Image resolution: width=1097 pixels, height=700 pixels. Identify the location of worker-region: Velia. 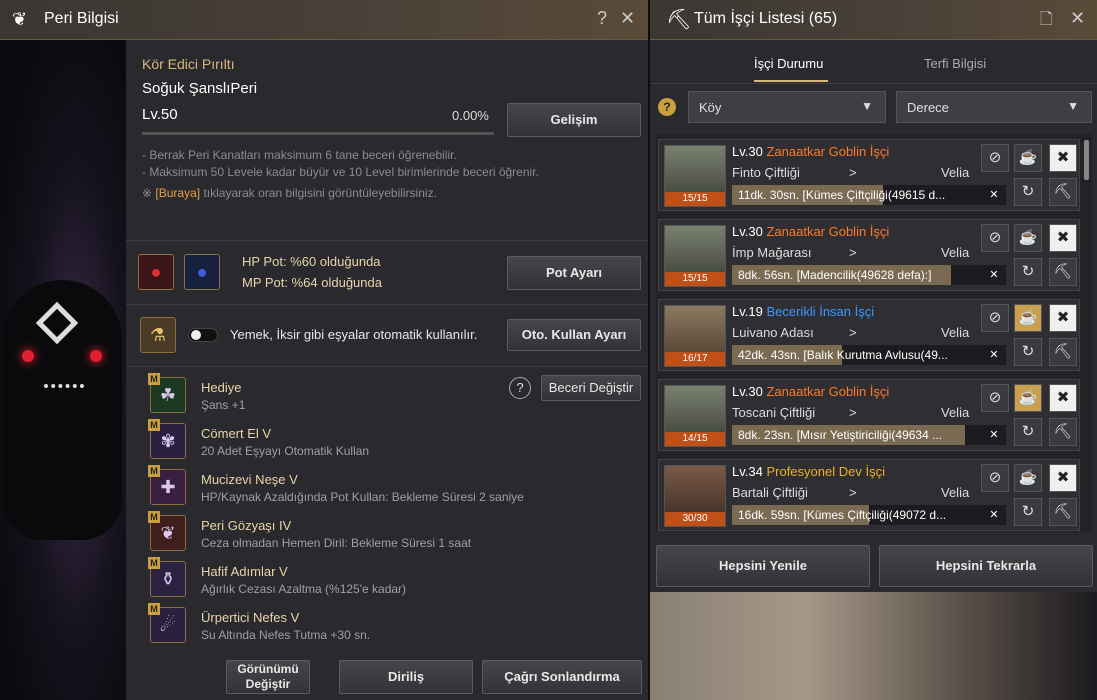
(955, 252).